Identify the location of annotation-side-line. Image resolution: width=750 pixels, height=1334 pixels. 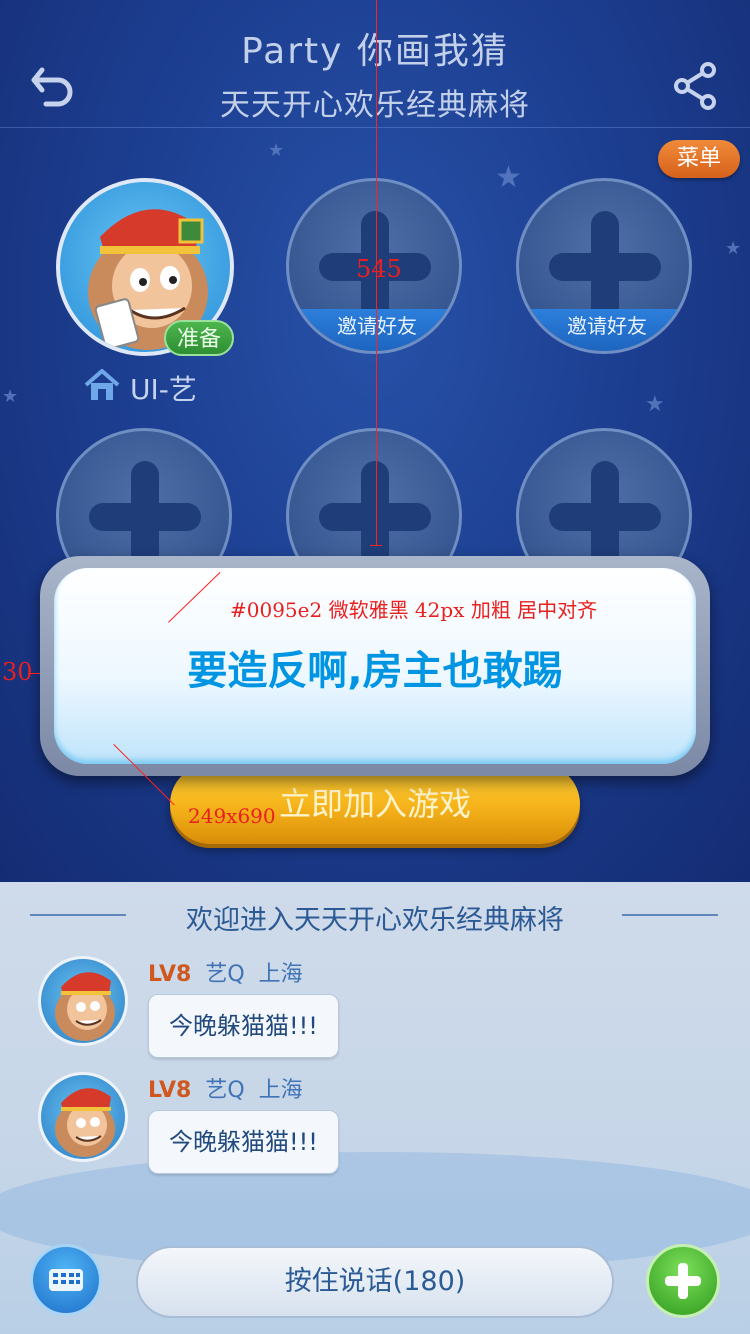
(34, 673).